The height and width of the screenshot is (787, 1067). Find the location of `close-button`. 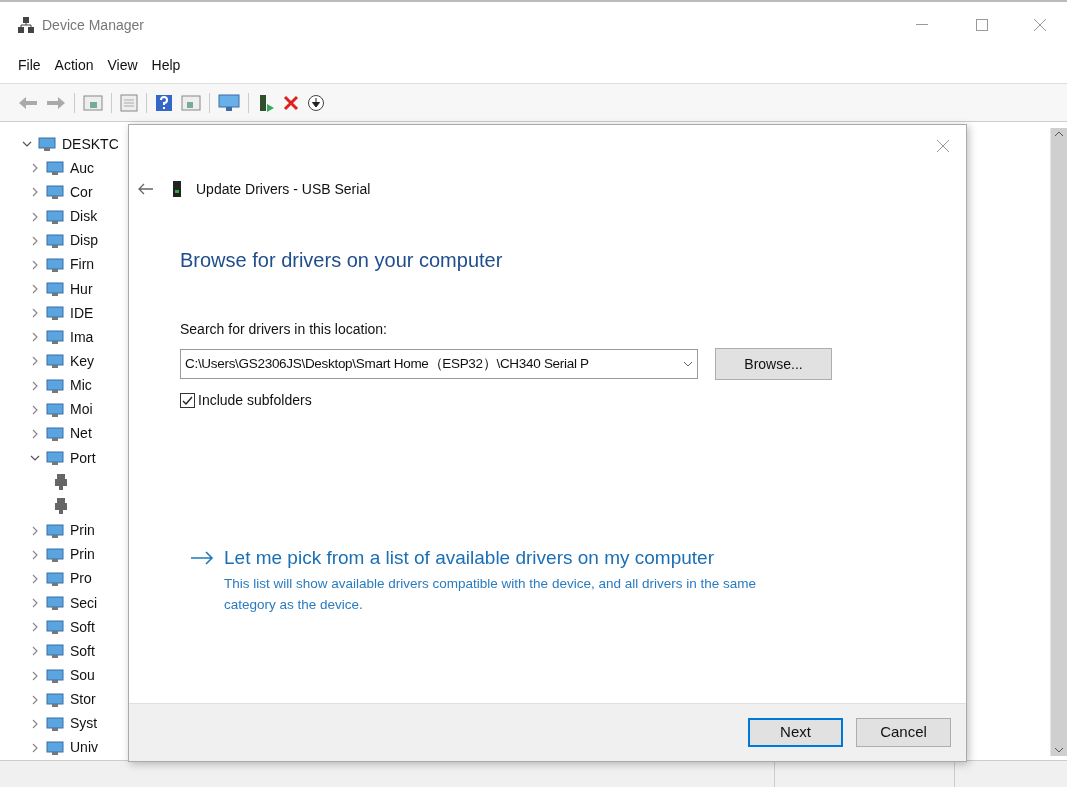

close-button is located at coordinates (943, 146).